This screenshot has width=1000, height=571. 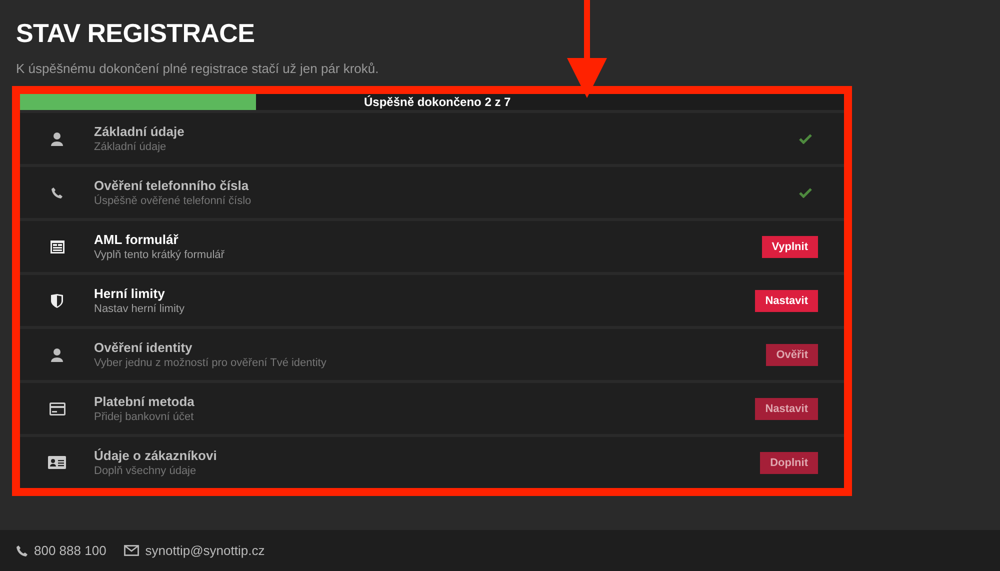 I want to click on progress-label: Úspěšně dokončeno 2 z 7, so click(x=437, y=102).